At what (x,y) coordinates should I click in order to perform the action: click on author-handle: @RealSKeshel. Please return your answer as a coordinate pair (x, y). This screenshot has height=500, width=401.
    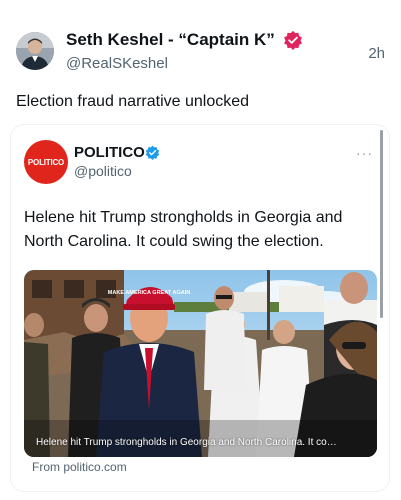
    Looking at the image, I should click on (117, 63).